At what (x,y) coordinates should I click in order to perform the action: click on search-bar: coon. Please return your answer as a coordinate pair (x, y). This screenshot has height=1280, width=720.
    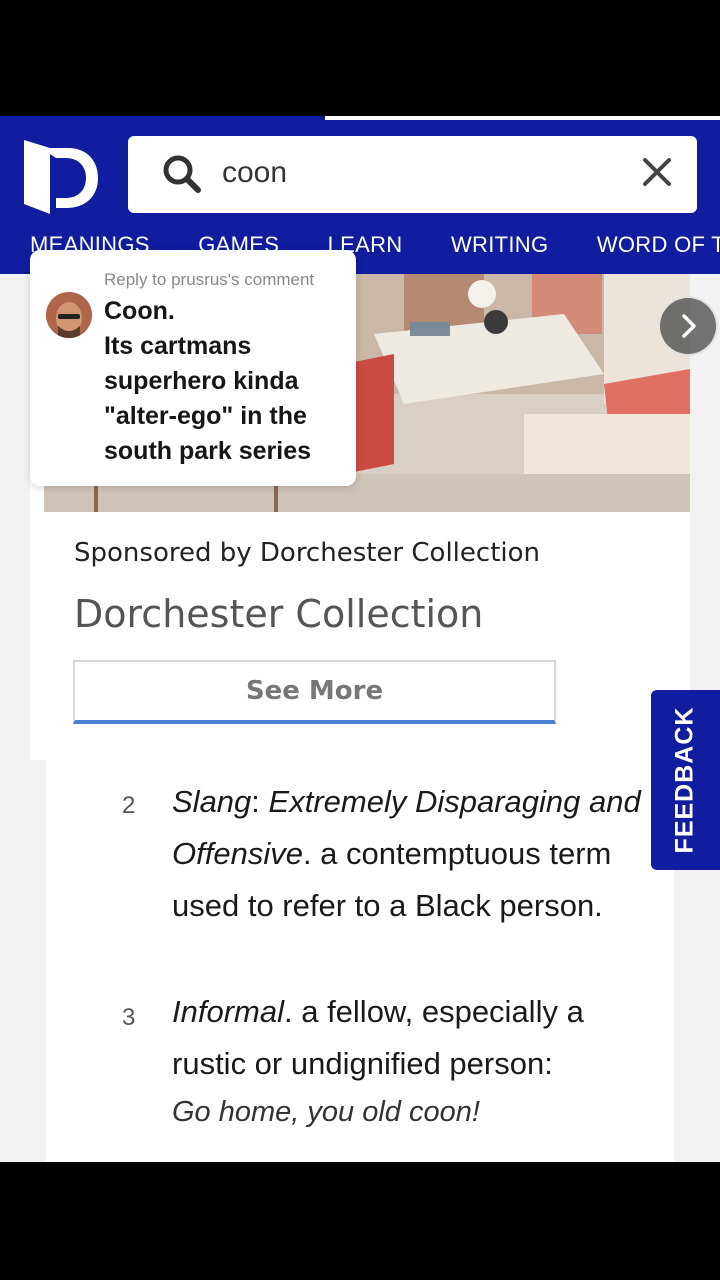
    Looking at the image, I should click on (412, 174).